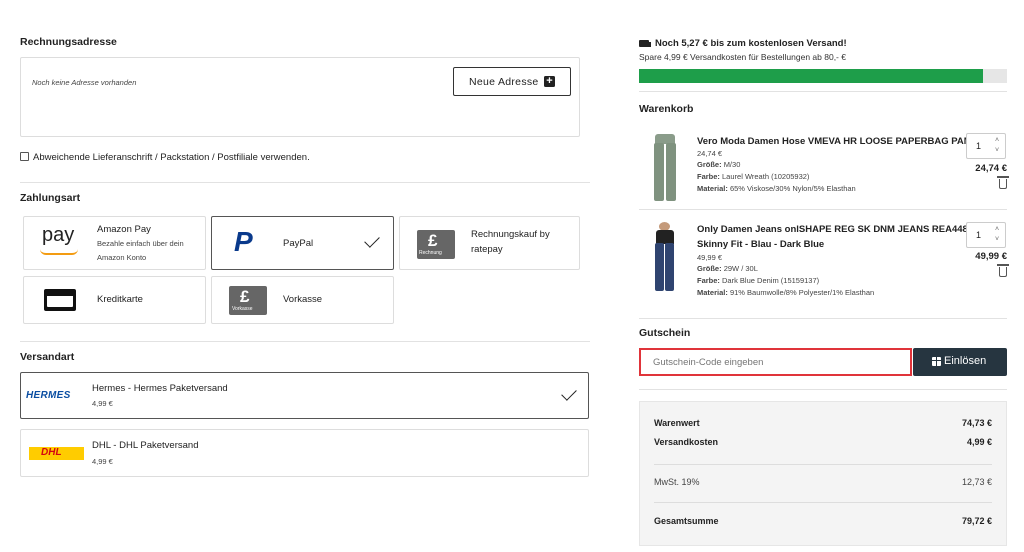 Image resolution: width=1024 pixels, height=552 pixels. Describe the element at coordinates (248, 300) in the screenshot. I see `prepay-icon: £ Vorkasse` at that location.